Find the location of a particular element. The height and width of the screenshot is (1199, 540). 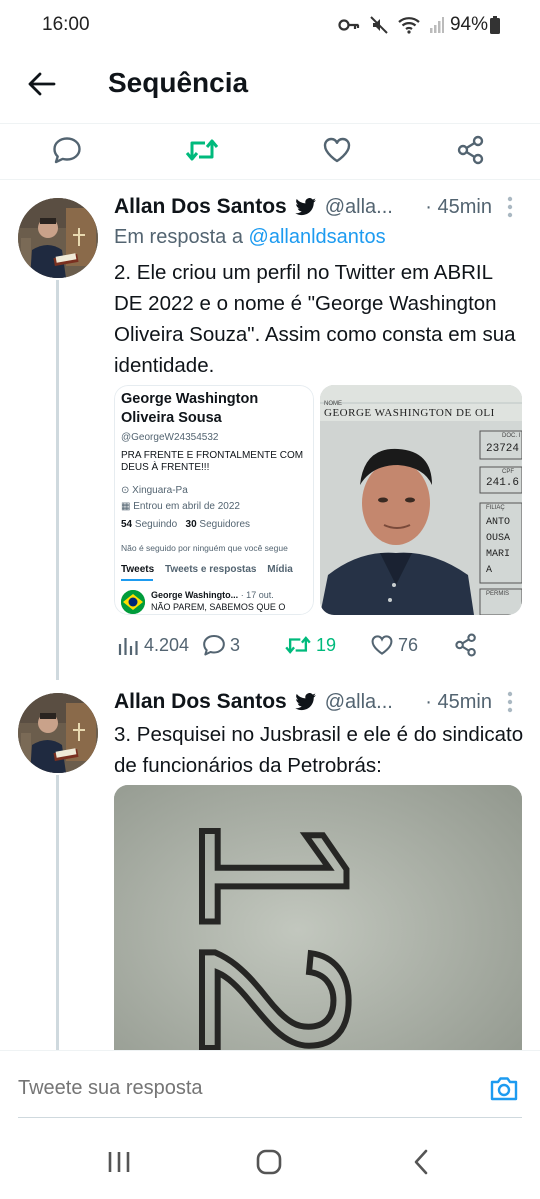

retweet-button is located at coordinates (202, 150).